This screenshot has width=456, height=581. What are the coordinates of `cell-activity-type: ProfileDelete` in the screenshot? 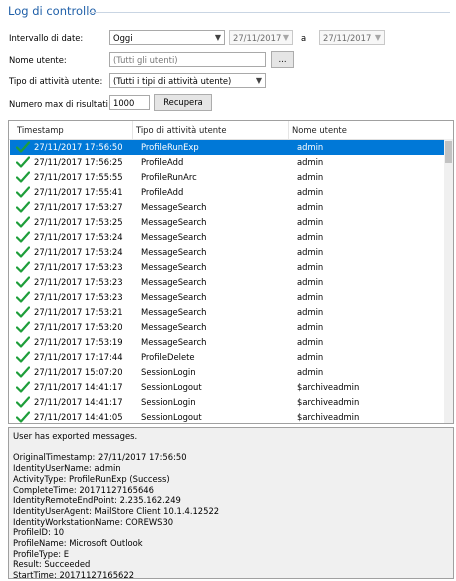 It's located at (168, 357).